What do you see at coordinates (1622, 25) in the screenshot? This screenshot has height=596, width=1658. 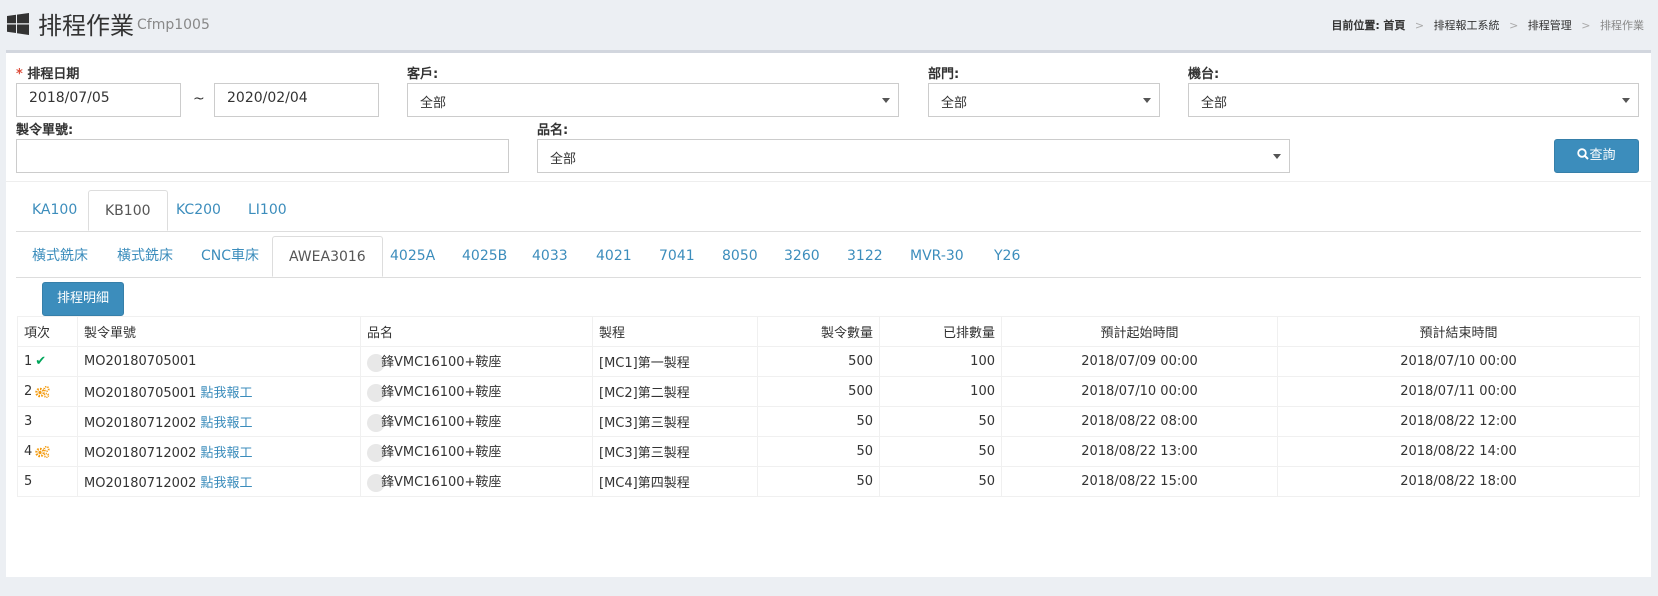 I see `breadcrumb-current: 排程作業` at bounding box center [1622, 25].